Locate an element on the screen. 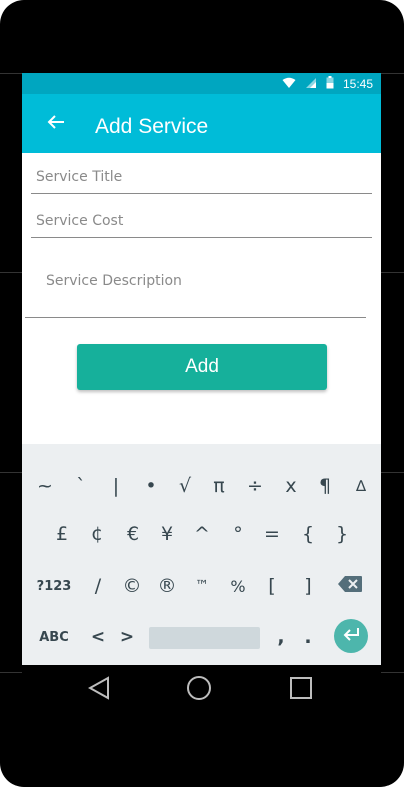 This screenshot has width=404, height=787. key: | is located at coordinates (116, 486).